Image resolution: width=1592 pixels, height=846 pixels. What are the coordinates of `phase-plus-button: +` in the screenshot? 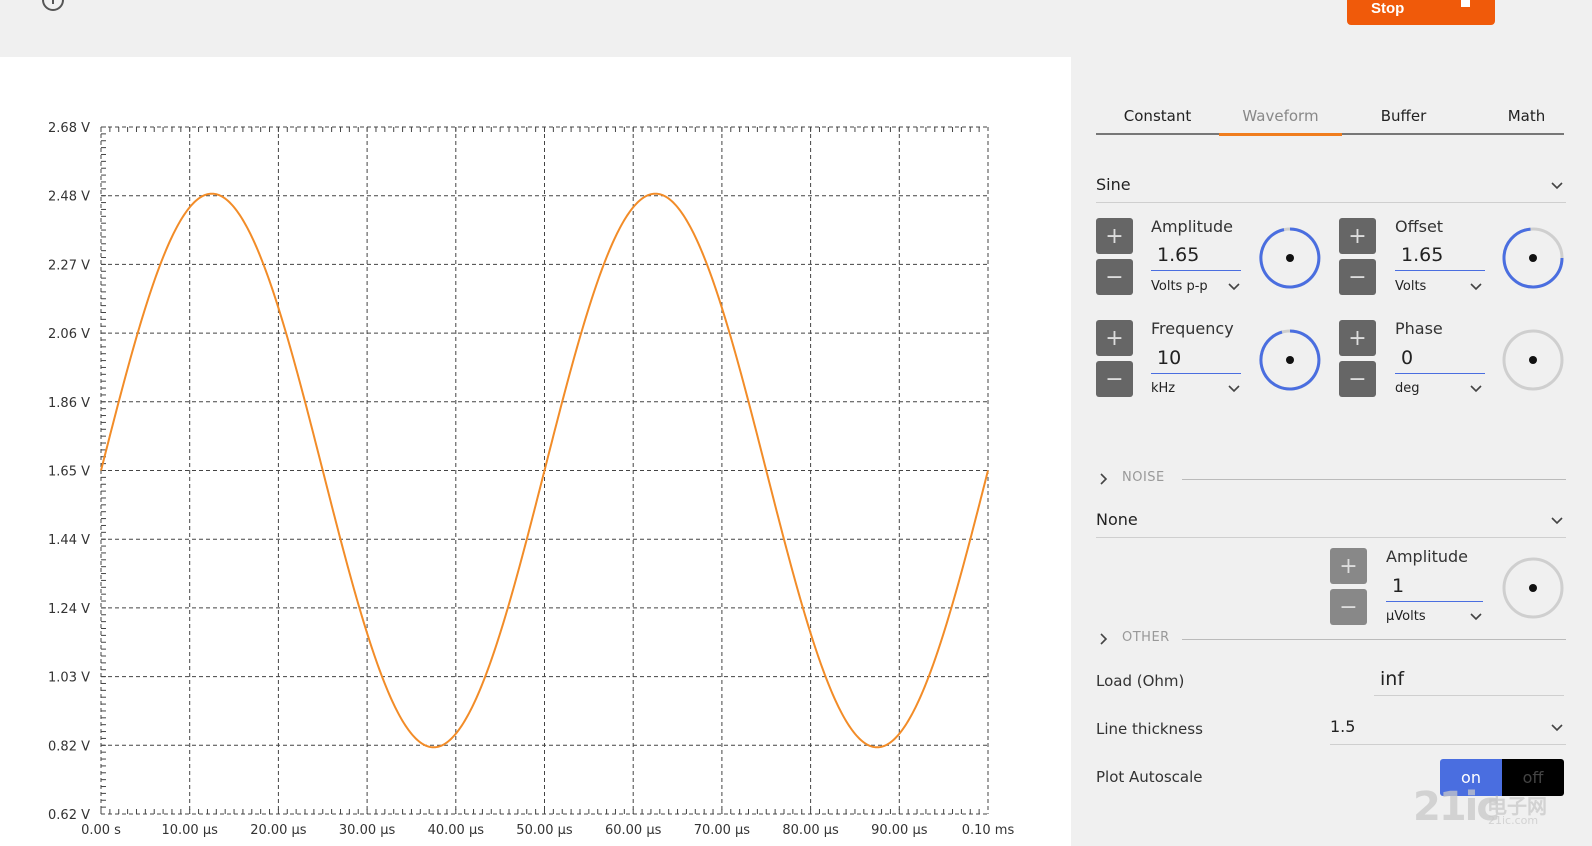 It's located at (1357, 338).